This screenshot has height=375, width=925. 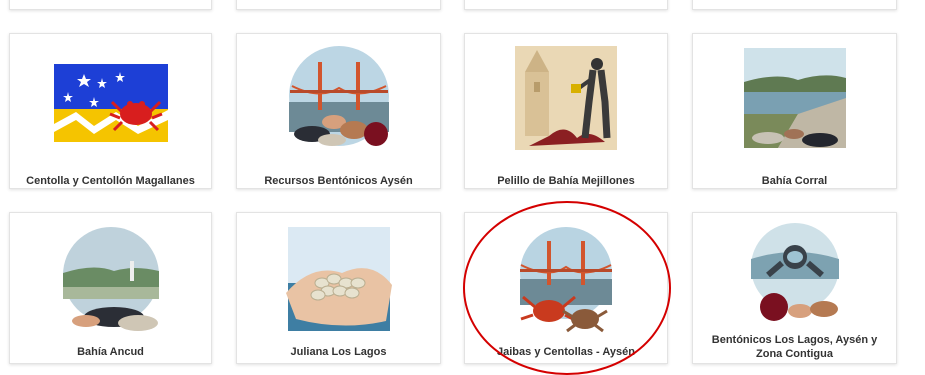 I want to click on card-jaibas-centollas-aysen: Jaibas y Centollas - Aysén, so click(x=566, y=288).